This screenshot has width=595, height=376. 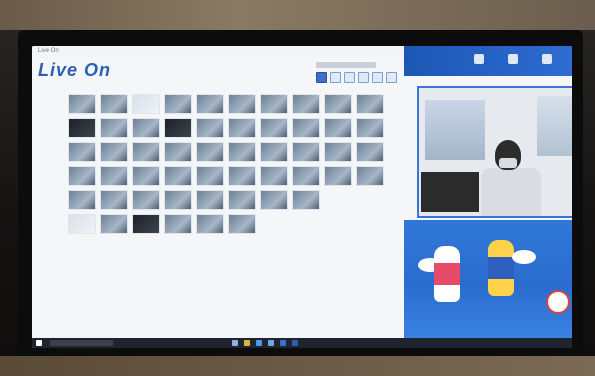 I want to click on mascot-wing-right, so click(x=524, y=257).